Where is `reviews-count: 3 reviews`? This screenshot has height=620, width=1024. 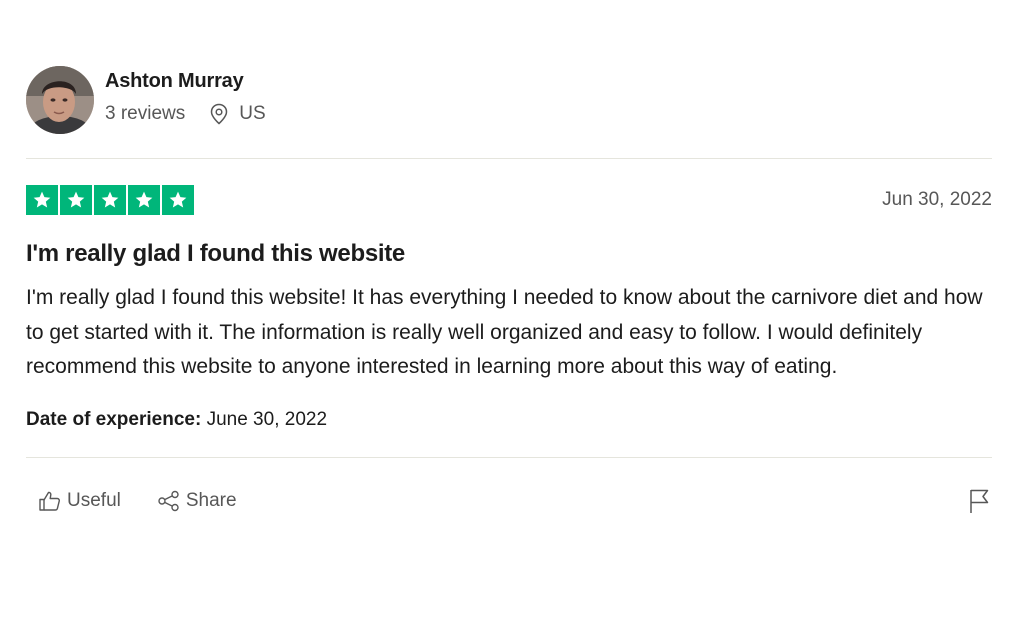 reviews-count: 3 reviews is located at coordinates (145, 113).